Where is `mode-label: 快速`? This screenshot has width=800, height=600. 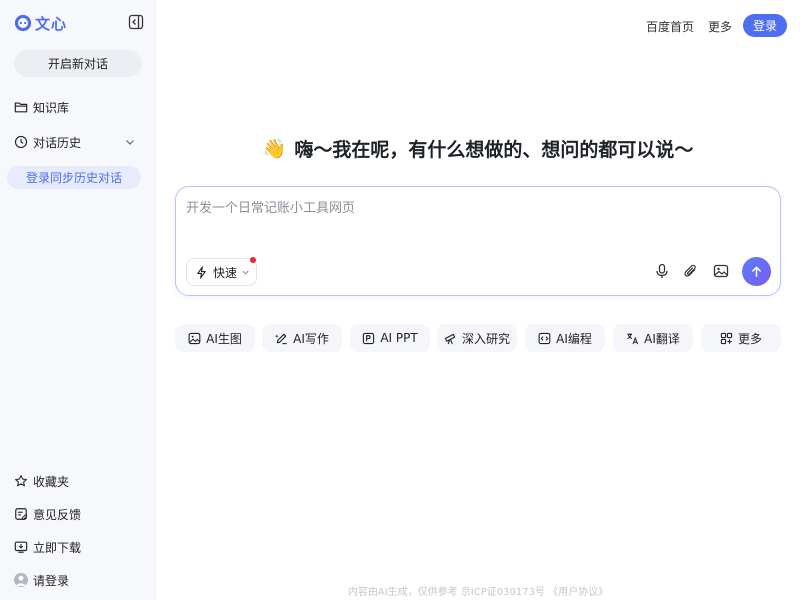
mode-label: 快速 is located at coordinates (225, 272).